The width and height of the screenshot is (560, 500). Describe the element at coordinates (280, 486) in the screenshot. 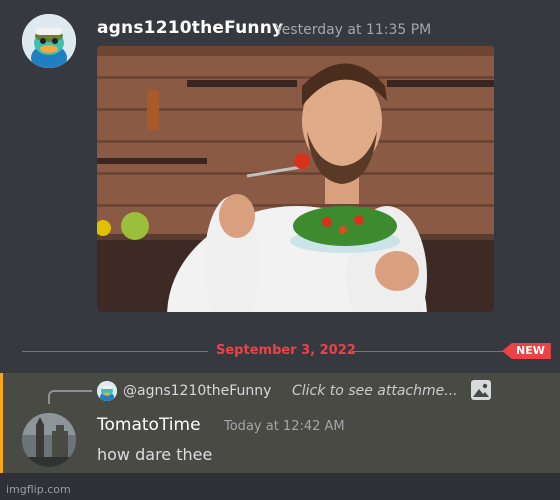

I see `watermark-bar: imgflip.com` at that location.